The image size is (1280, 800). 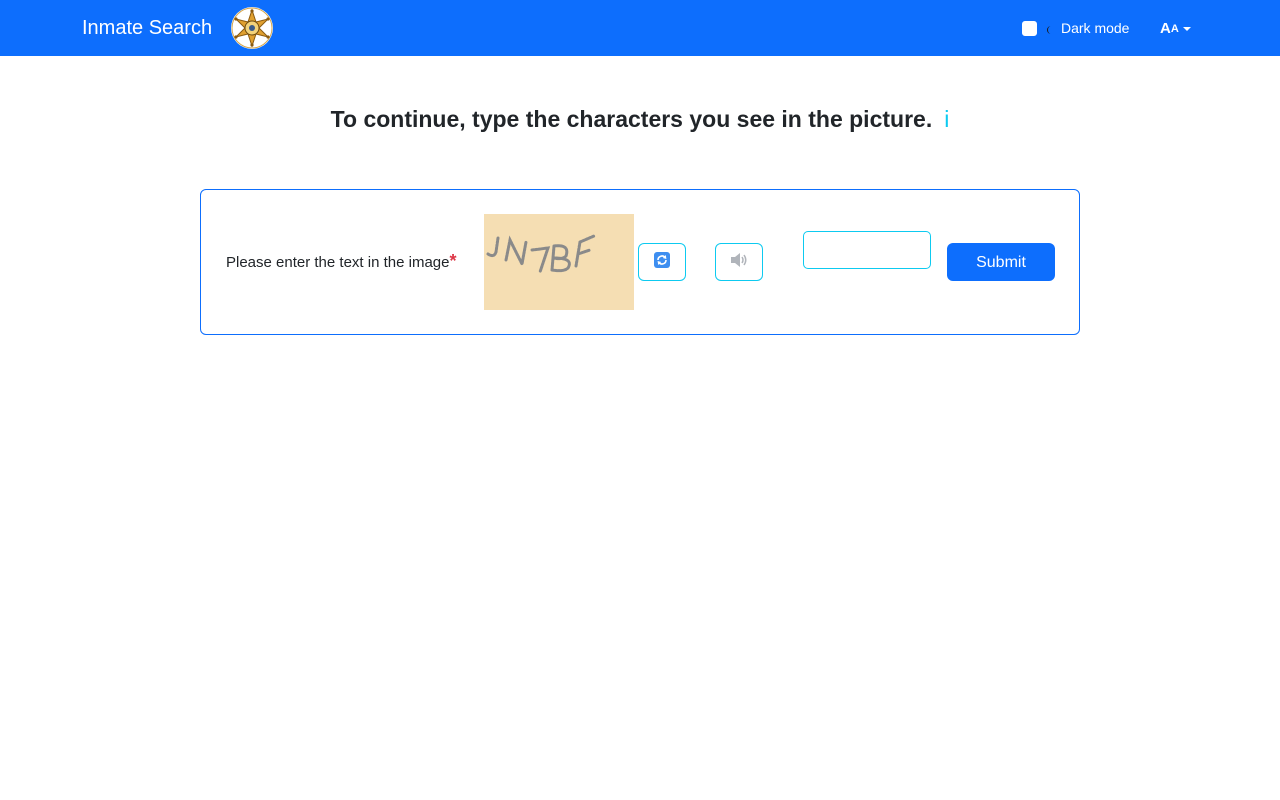 What do you see at coordinates (147, 28) in the screenshot?
I see `brand-link: Inmate Search` at bounding box center [147, 28].